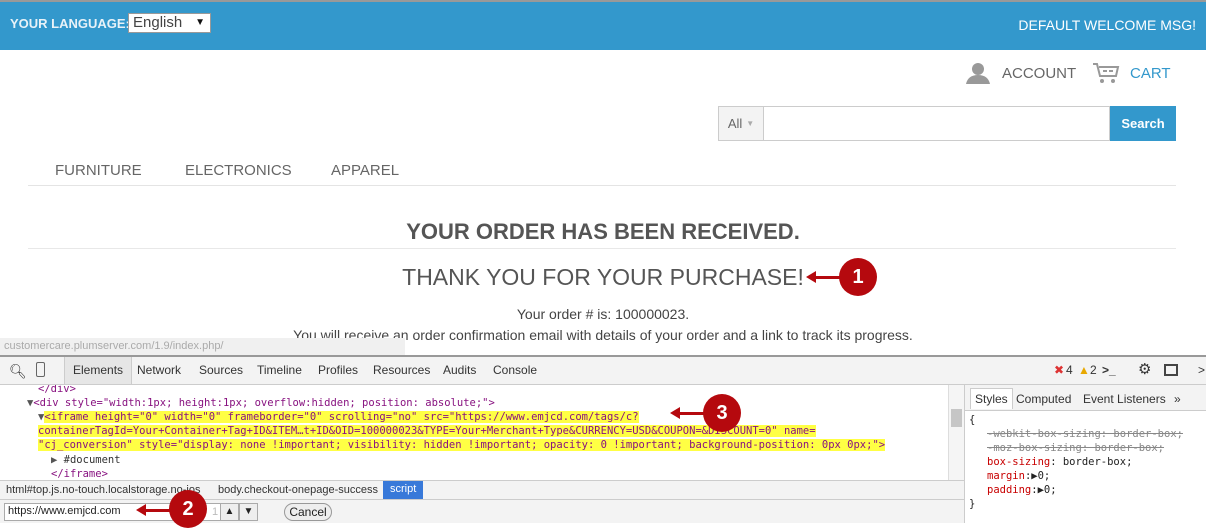  I want to click on callout-badge-2: 2, so click(188, 509).